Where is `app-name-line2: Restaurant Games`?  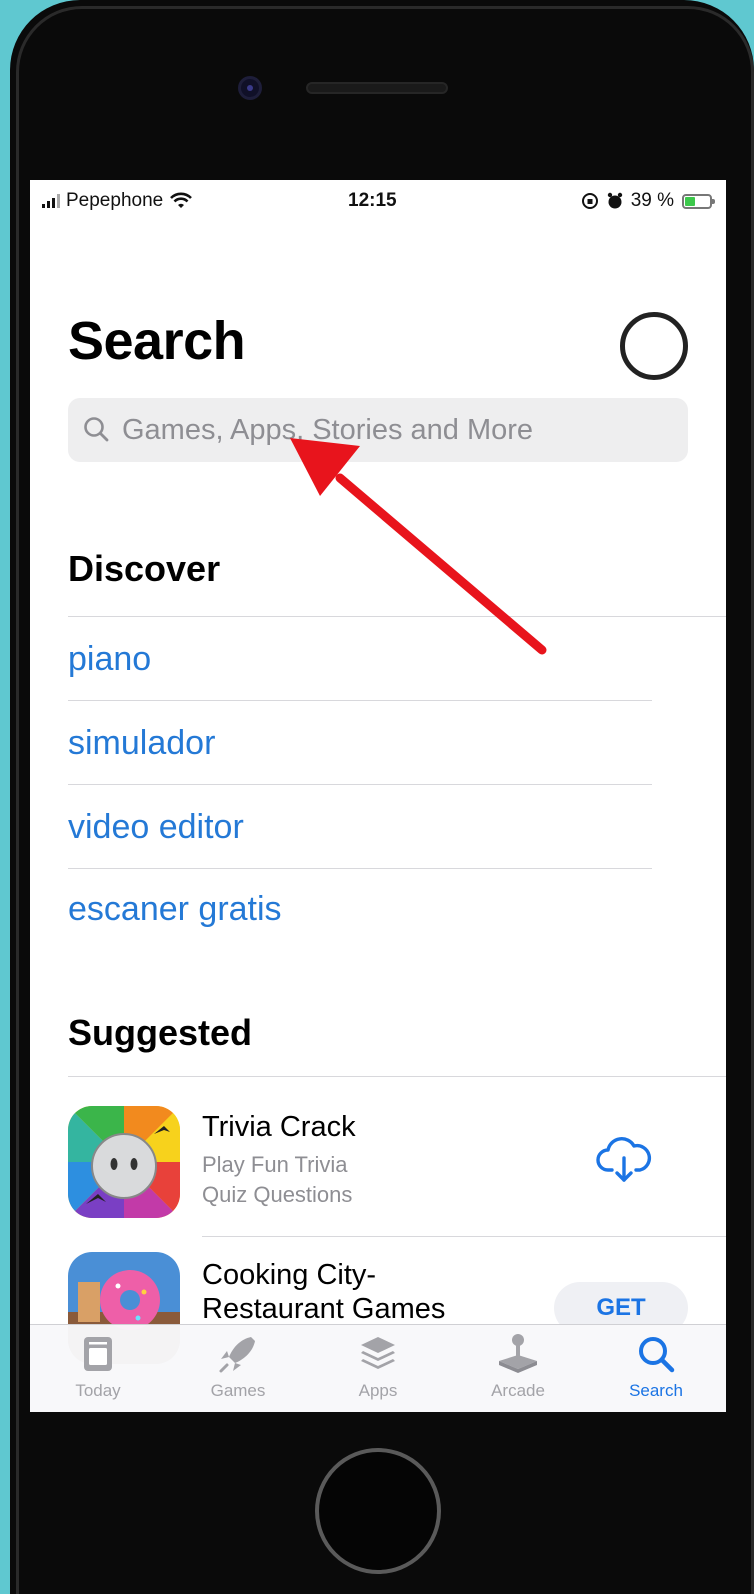 app-name-line2: Restaurant Games is located at coordinates (324, 1309).